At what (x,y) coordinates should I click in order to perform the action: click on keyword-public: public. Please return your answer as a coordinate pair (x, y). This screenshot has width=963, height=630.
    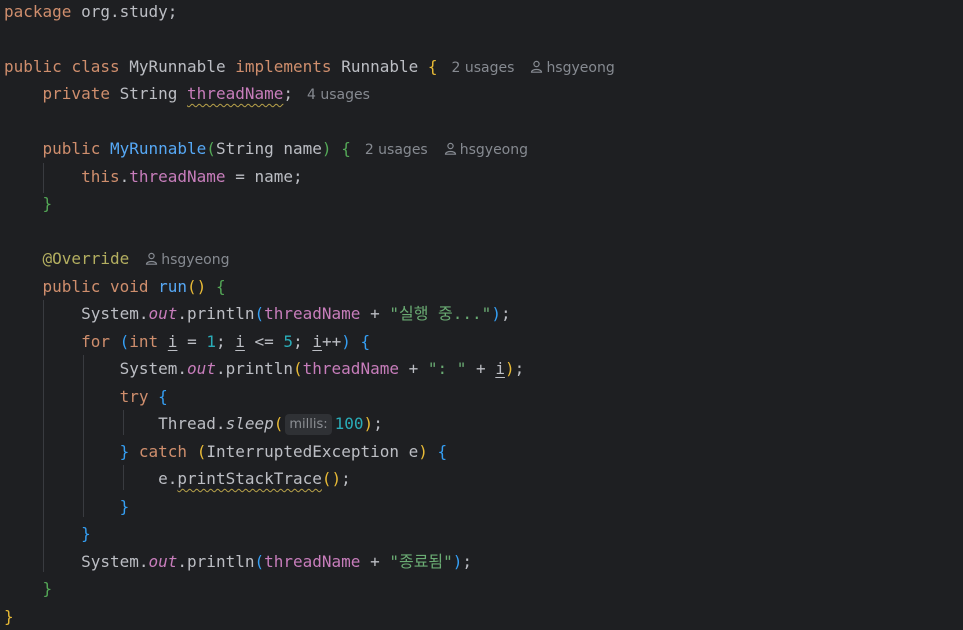
    Looking at the image, I should click on (71, 286).